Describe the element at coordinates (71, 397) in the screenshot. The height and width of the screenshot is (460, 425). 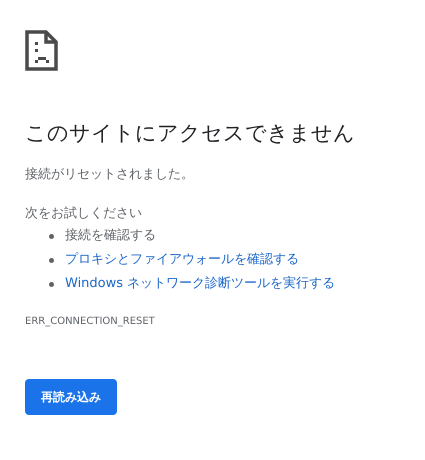
I see `reload-button: 再読み込み` at that location.